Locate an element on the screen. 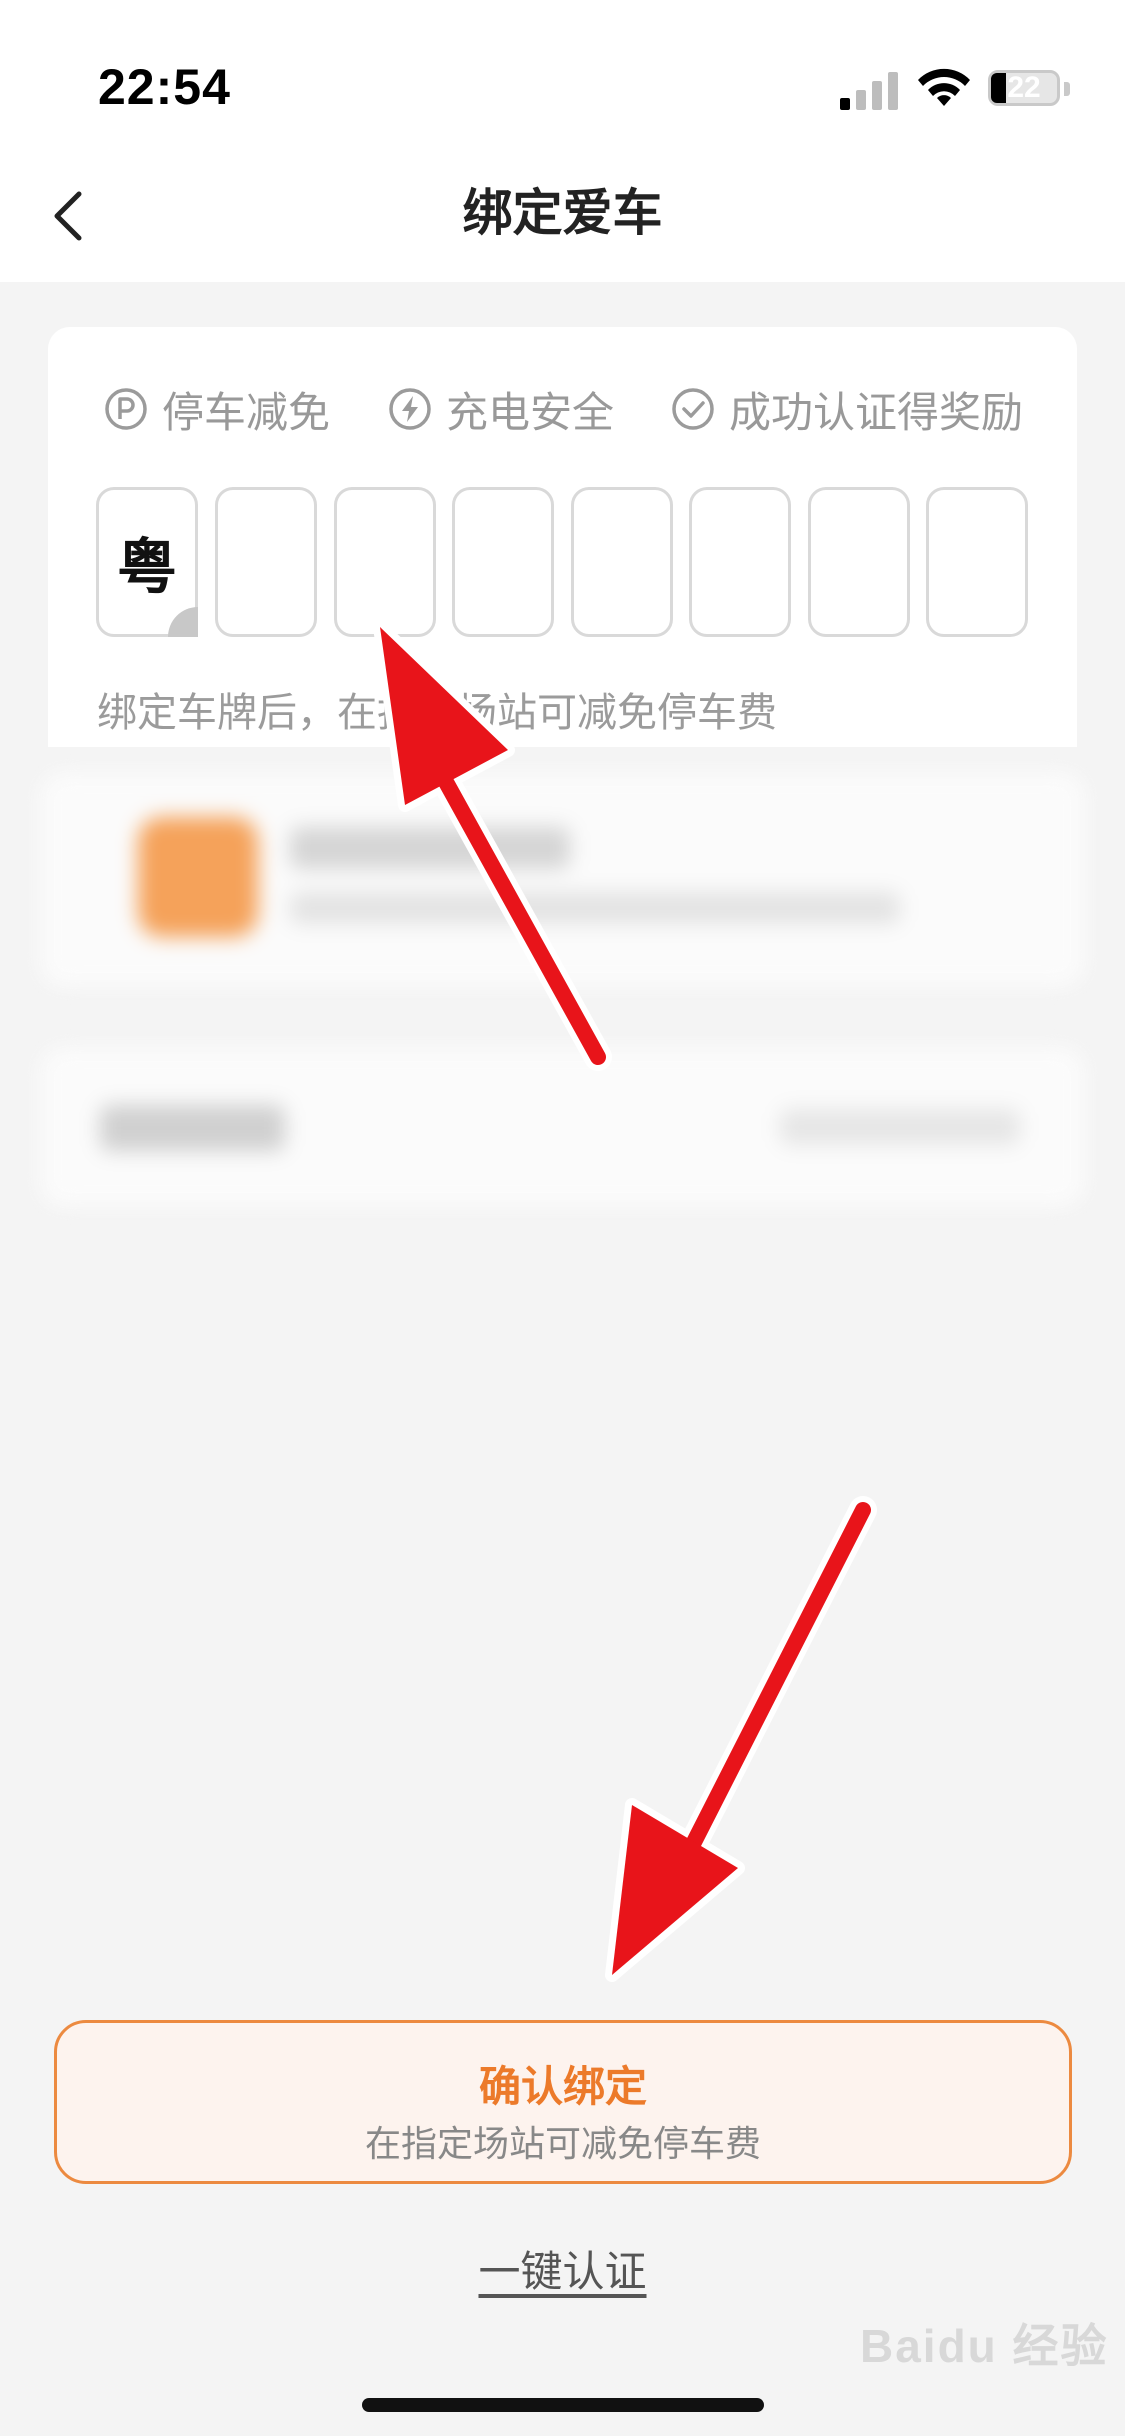 This screenshot has width=1125, height=2436. battery-icon: 22 is located at coordinates (1024, 88).